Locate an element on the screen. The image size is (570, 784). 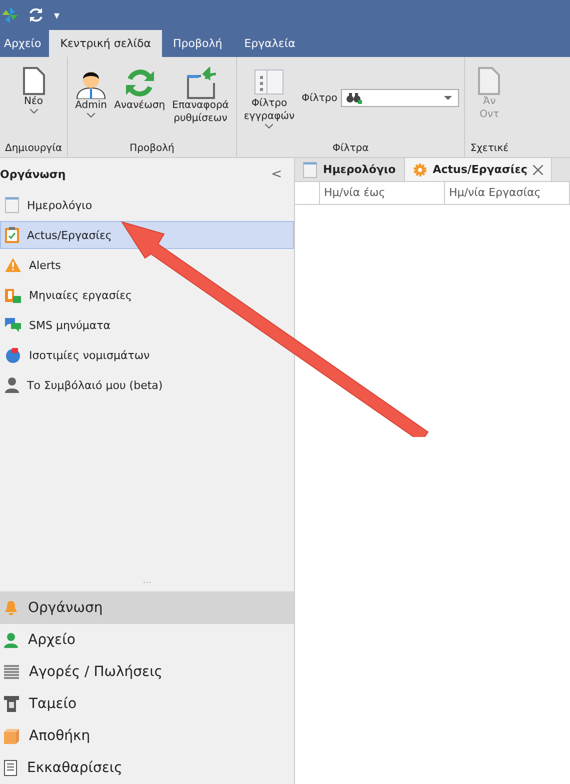
navigation-item: Εκκαθαρίσεις is located at coordinates (147, 768).